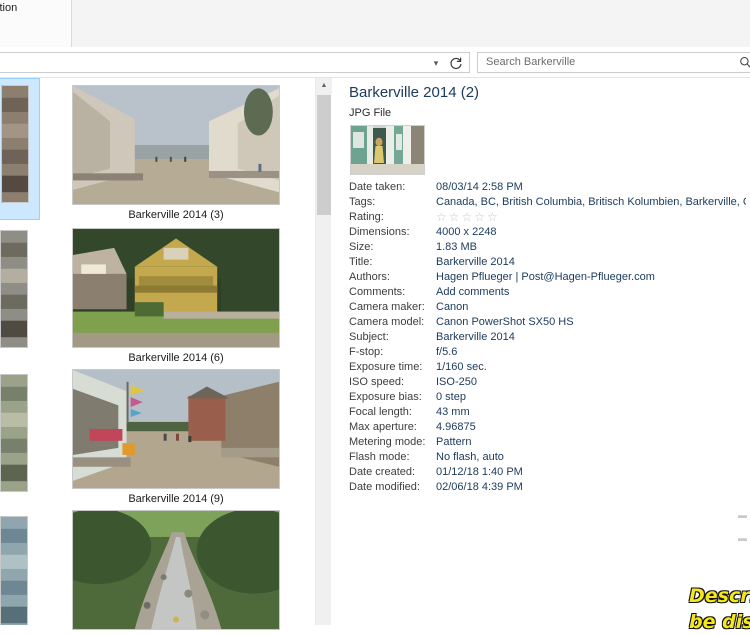  Describe the element at coordinates (541, 218) in the screenshot. I see `property-row: Rating: ☆☆☆☆☆` at that location.